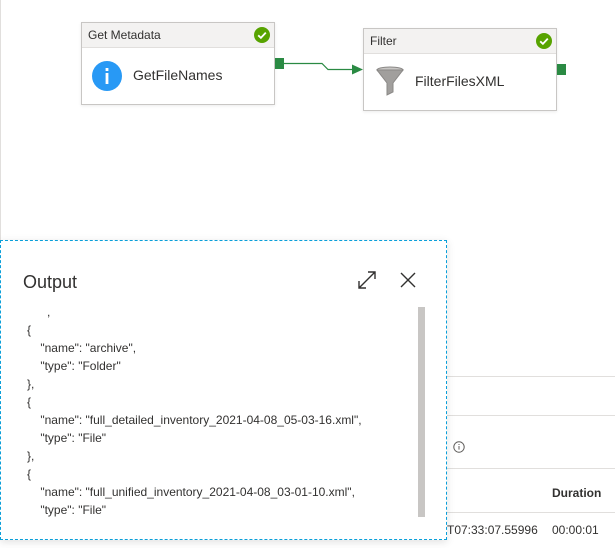 Image resolution: width=615 pixels, height=548 pixels. What do you see at coordinates (460, 41) in the screenshot?
I see `activity-header: Filter` at bounding box center [460, 41].